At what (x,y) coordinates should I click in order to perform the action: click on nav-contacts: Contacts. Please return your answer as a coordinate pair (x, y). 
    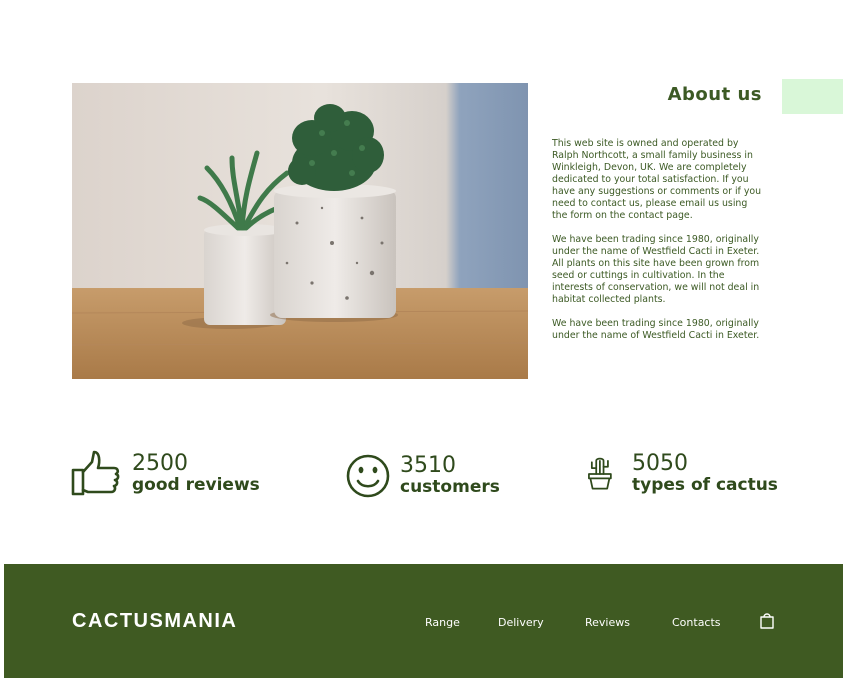
    Looking at the image, I should click on (696, 622).